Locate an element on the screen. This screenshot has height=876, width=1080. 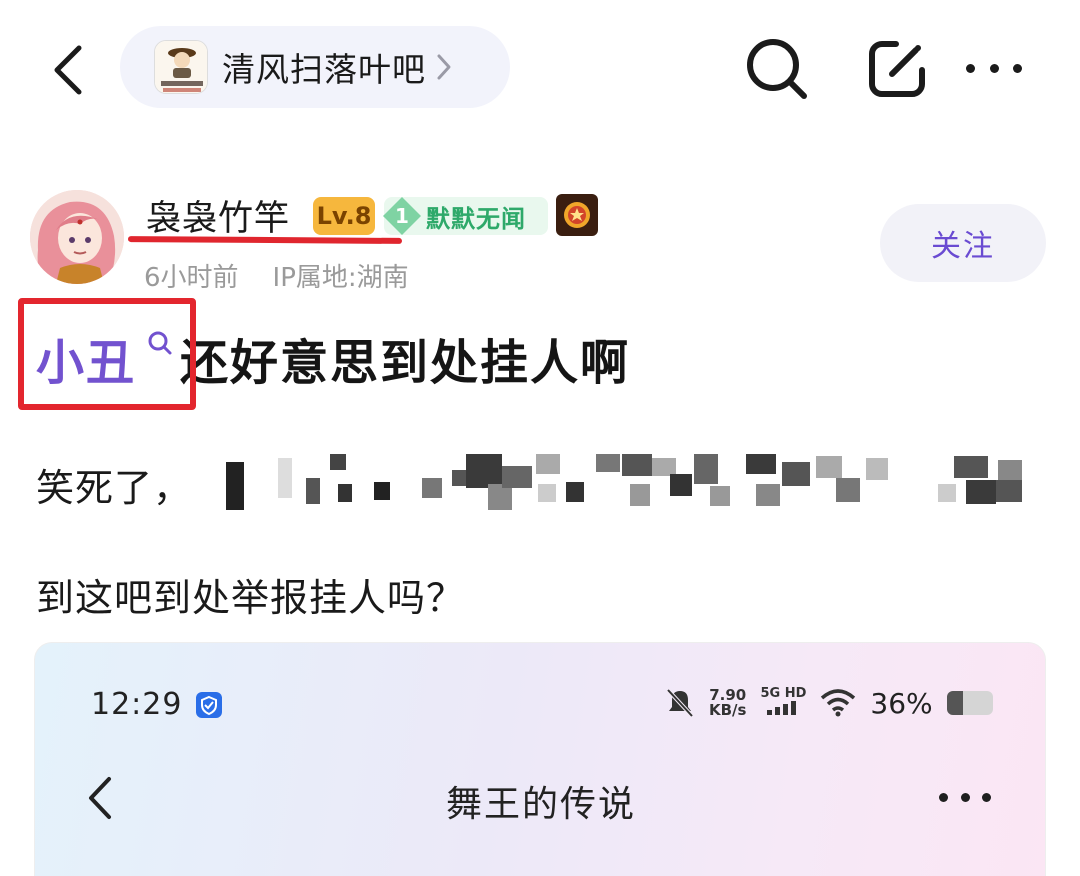
mute-bell-icon is located at coordinates (680, 703).